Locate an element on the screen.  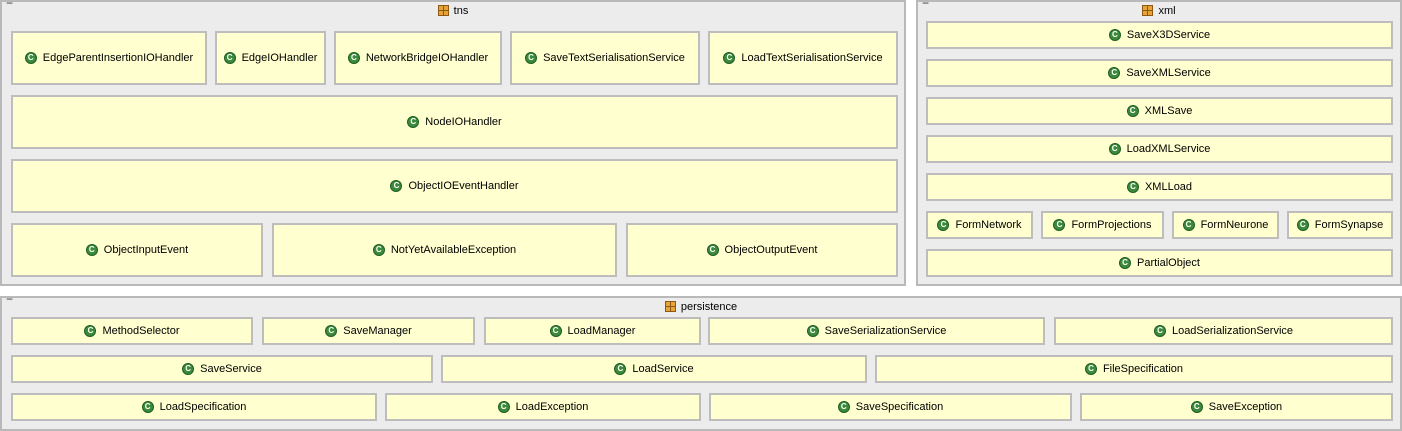
class-name: FileSpecification is located at coordinates (1143, 369).